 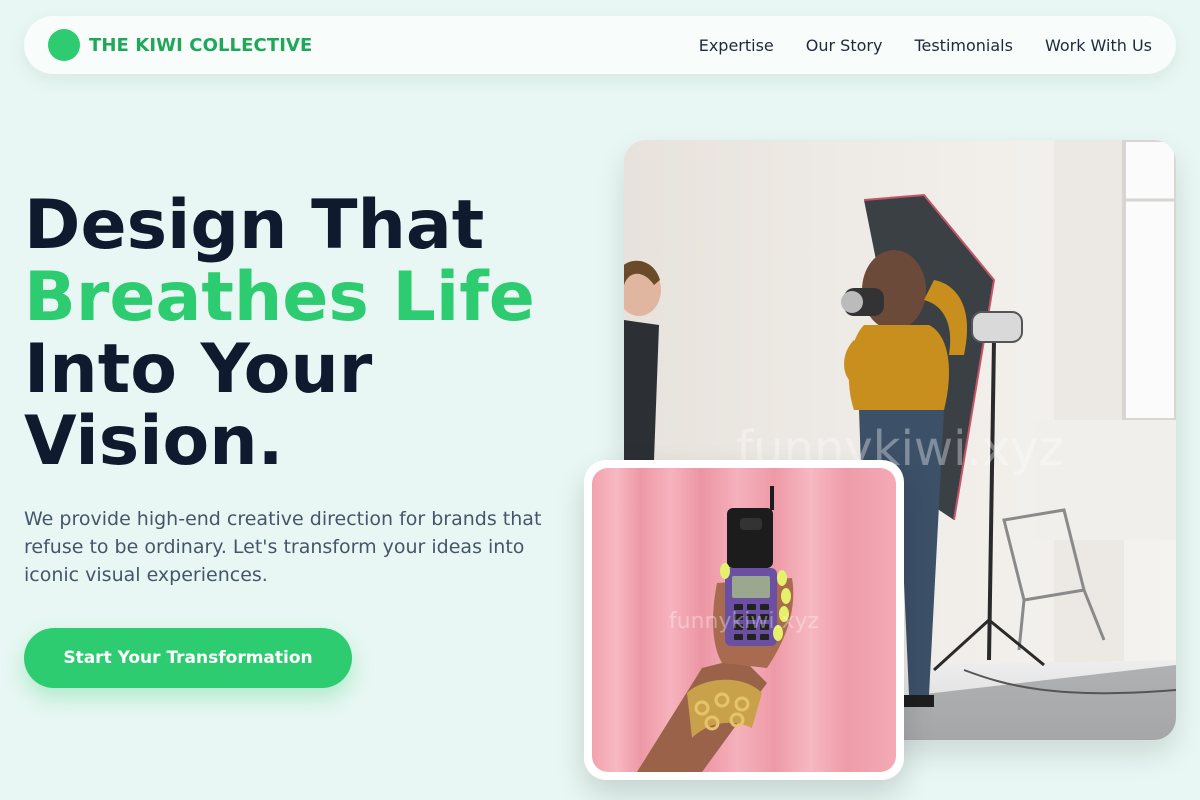 What do you see at coordinates (1098, 45) in the screenshot?
I see `nav-link-work-with-us: Work With Us` at bounding box center [1098, 45].